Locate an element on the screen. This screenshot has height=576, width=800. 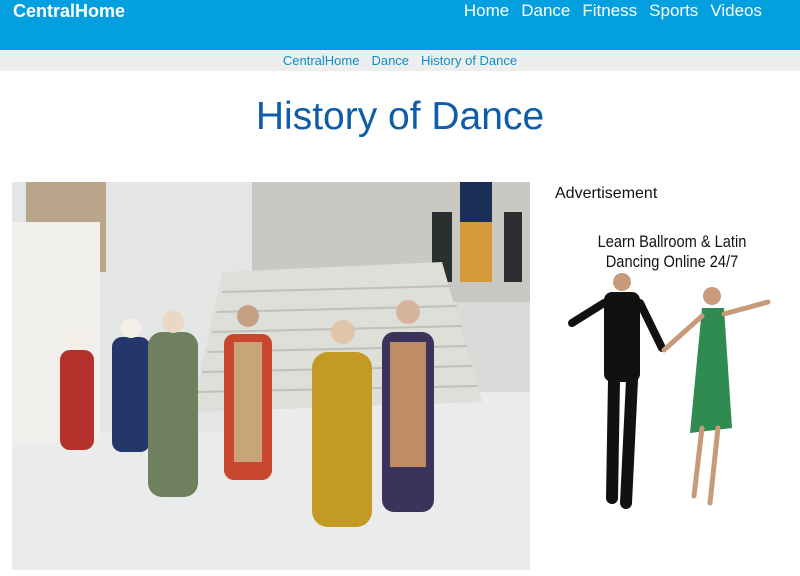
breadcrumb-home: CentralHome is located at coordinates (321, 60).